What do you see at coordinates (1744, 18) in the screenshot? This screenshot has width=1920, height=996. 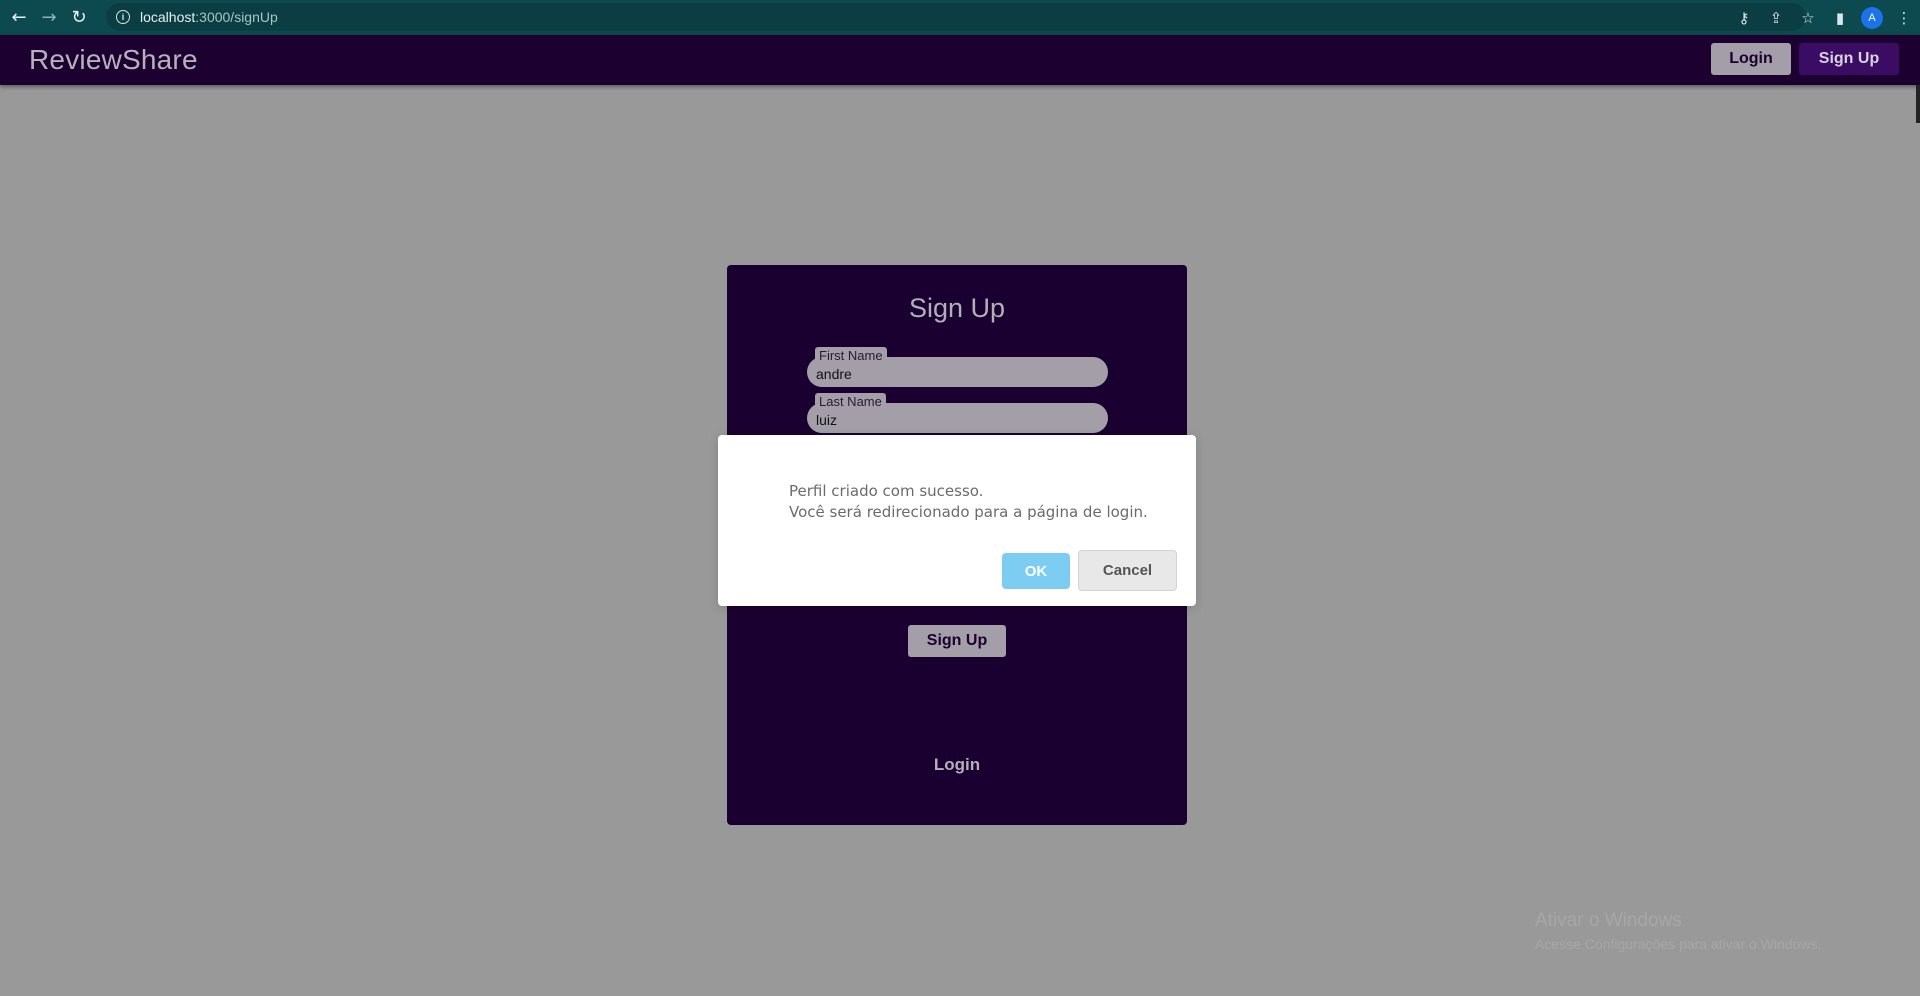 I see `key-icon: ⚷` at bounding box center [1744, 18].